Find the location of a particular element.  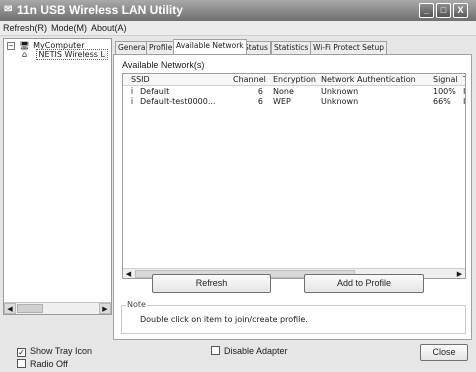

radio-off-label: Radio Off is located at coordinates (49, 364).